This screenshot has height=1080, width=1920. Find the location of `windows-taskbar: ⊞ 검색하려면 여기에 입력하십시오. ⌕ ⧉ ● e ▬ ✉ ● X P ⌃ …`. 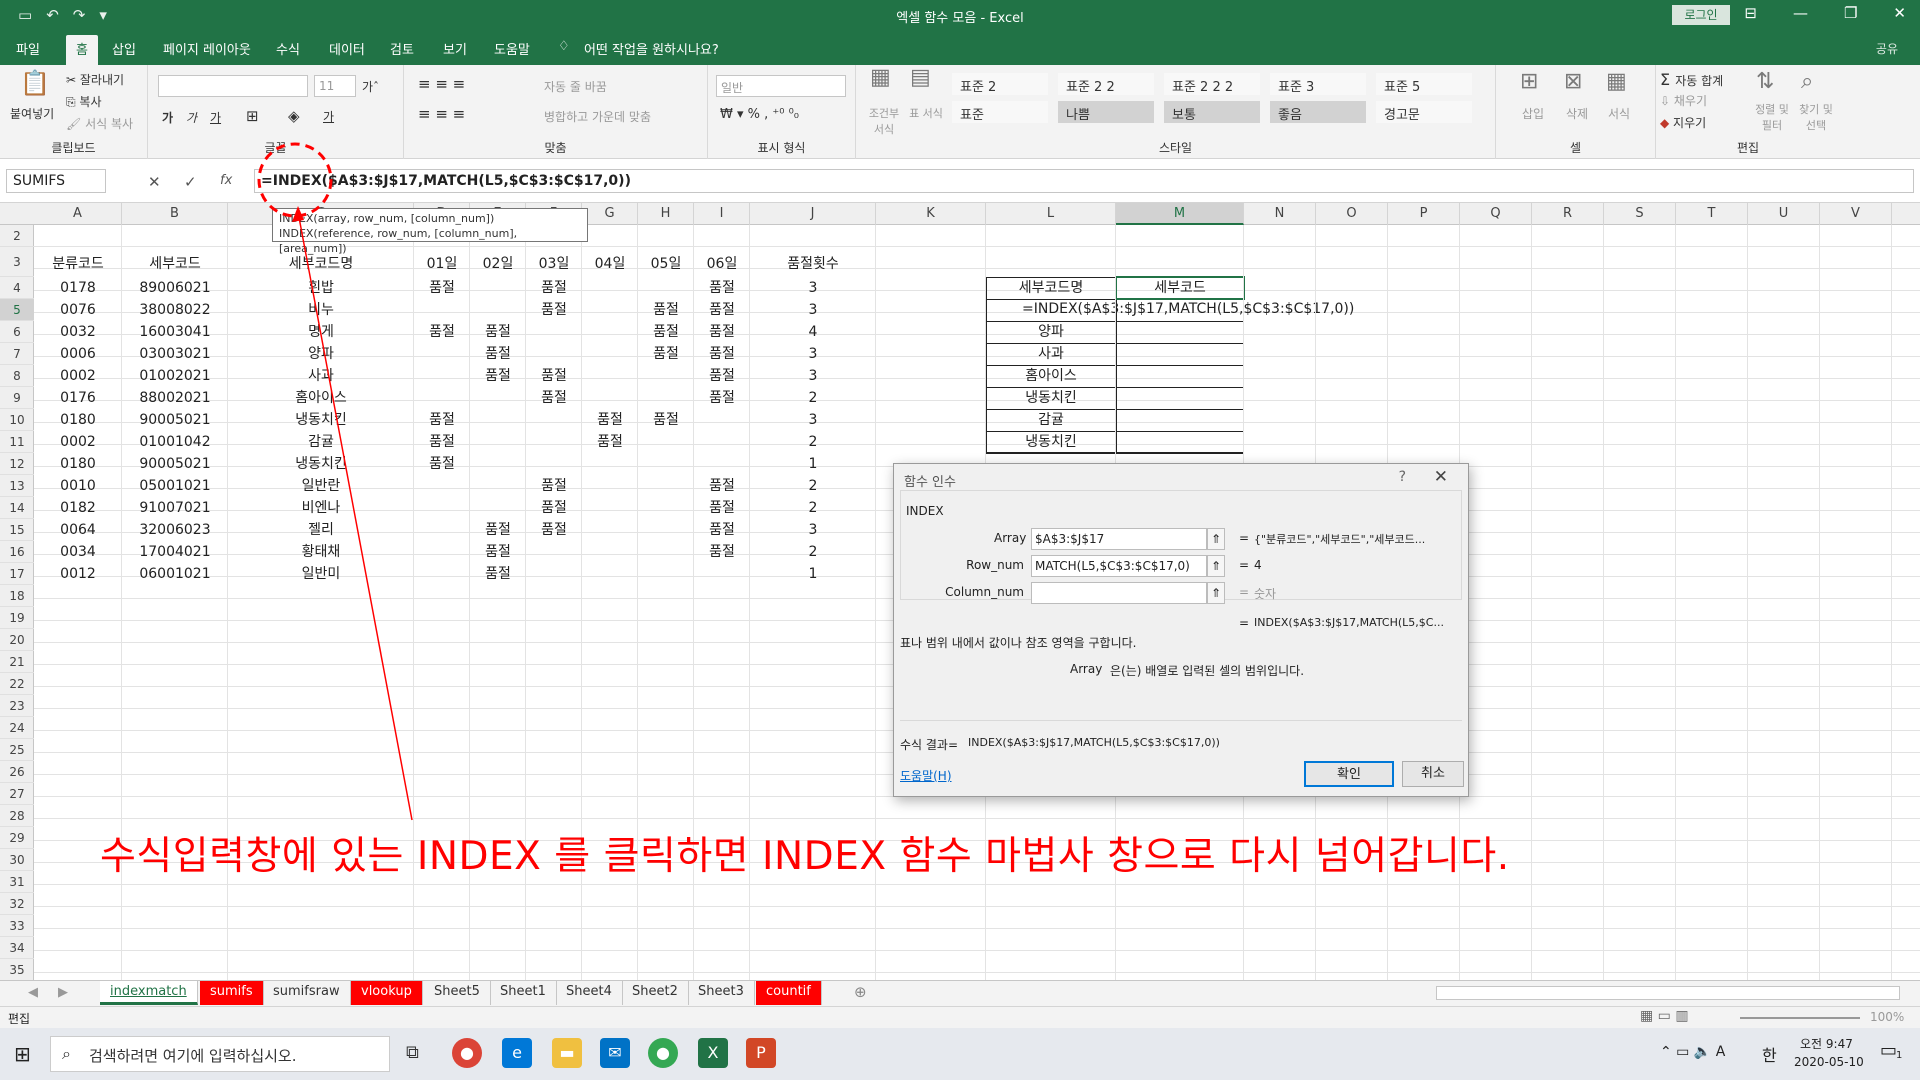

windows-taskbar: ⊞ 검색하려면 여기에 입력하십시오. ⌕ ⧉ ● e ▬ ✉ ● X P ⌃ … is located at coordinates (960, 1054).